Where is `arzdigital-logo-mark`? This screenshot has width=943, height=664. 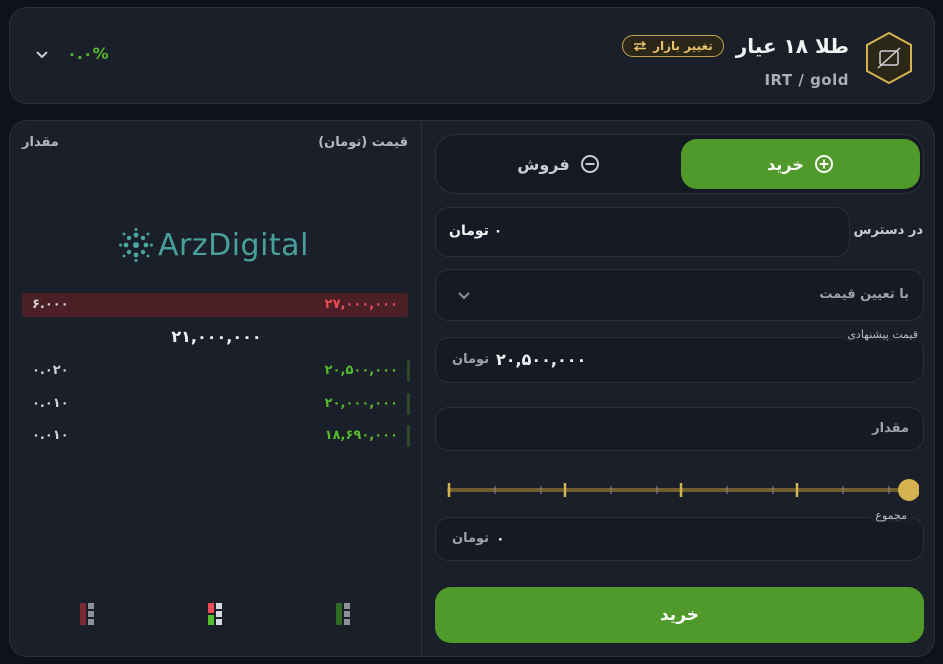 arzdigital-logo-mark is located at coordinates (136, 245).